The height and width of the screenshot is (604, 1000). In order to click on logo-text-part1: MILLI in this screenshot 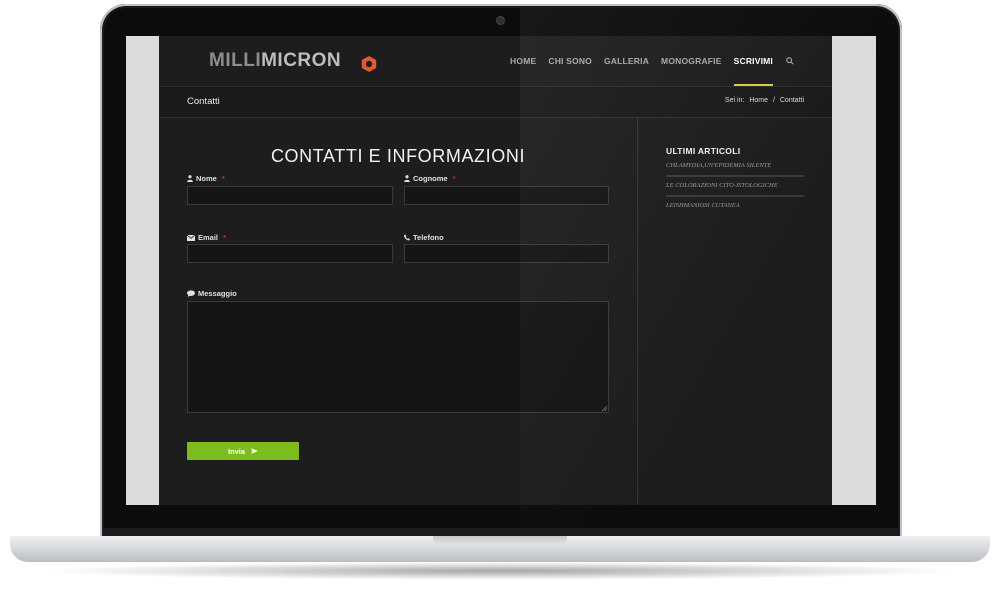, I will do `click(235, 60)`.